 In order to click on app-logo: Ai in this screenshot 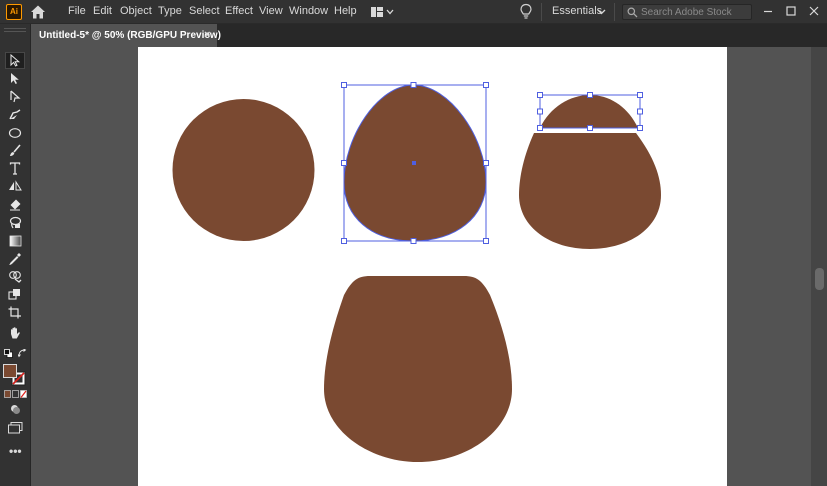, I will do `click(14, 12)`.